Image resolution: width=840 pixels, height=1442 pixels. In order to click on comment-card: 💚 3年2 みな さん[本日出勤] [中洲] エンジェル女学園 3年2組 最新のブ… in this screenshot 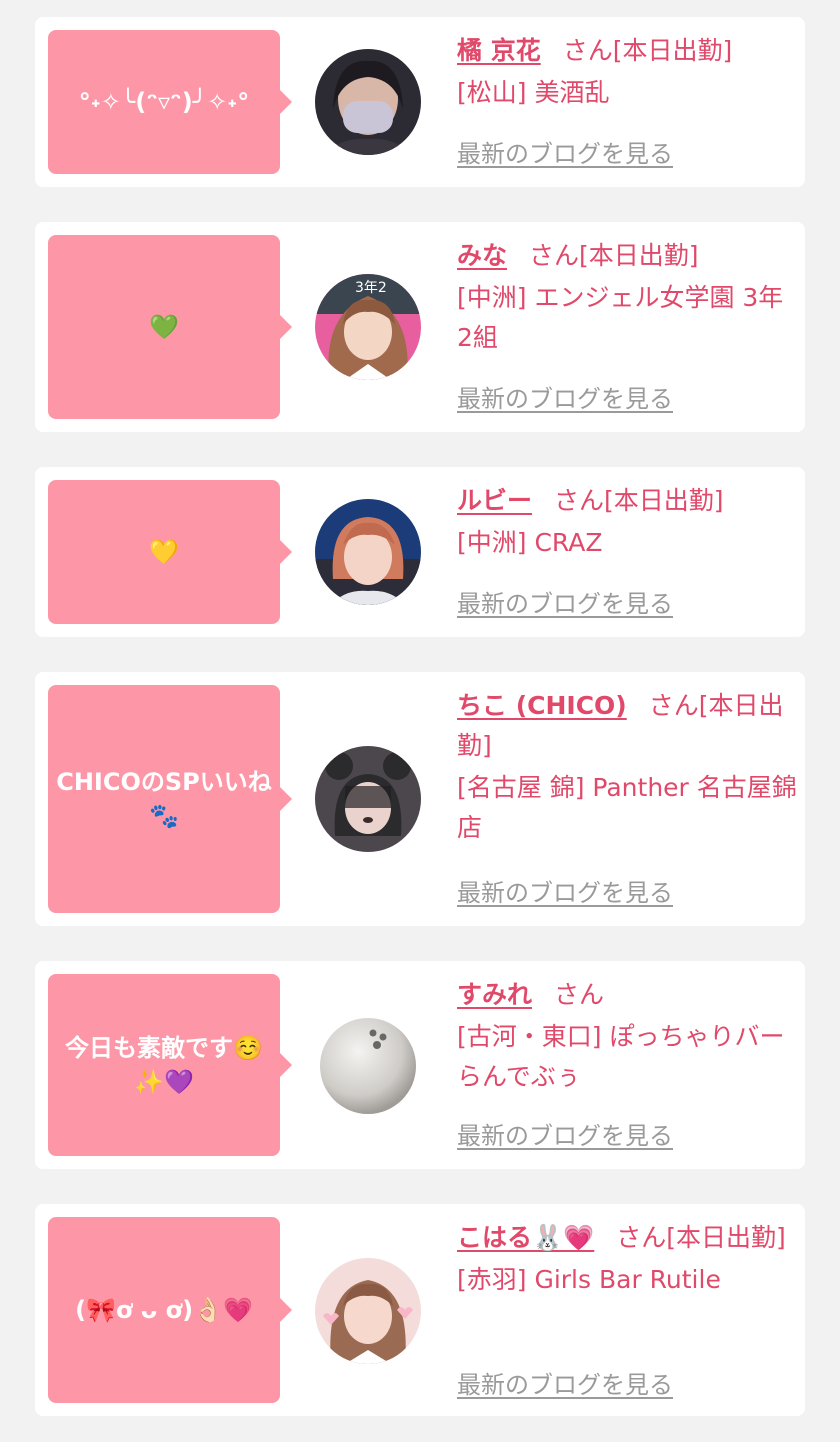, I will do `click(420, 327)`.